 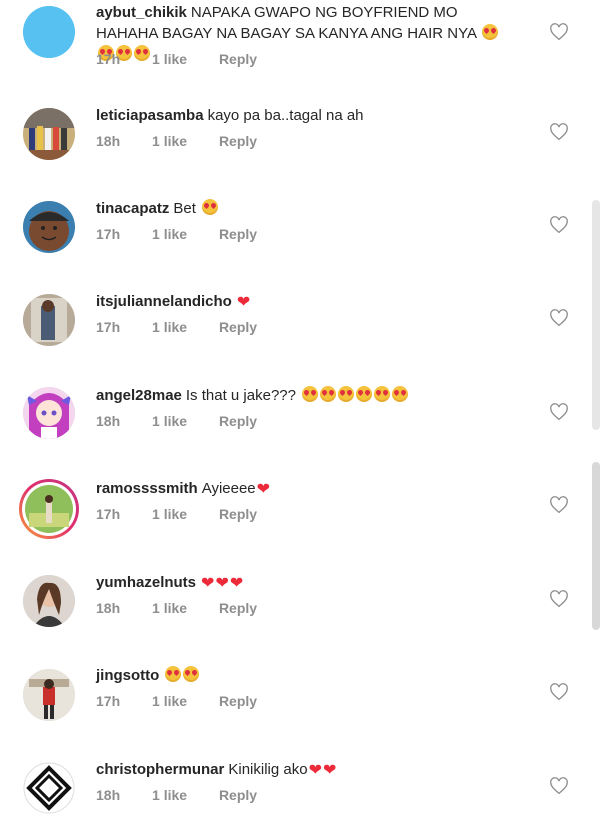 What do you see at coordinates (596, 546) in the screenshot?
I see `scrollbar-thumb` at bounding box center [596, 546].